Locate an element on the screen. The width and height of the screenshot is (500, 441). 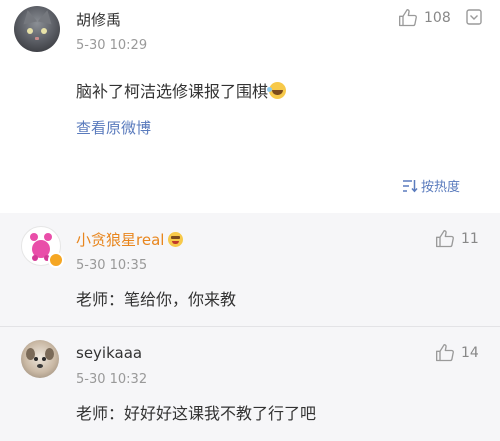
reply-like-button: 14 is located at coordinates (457, 353).